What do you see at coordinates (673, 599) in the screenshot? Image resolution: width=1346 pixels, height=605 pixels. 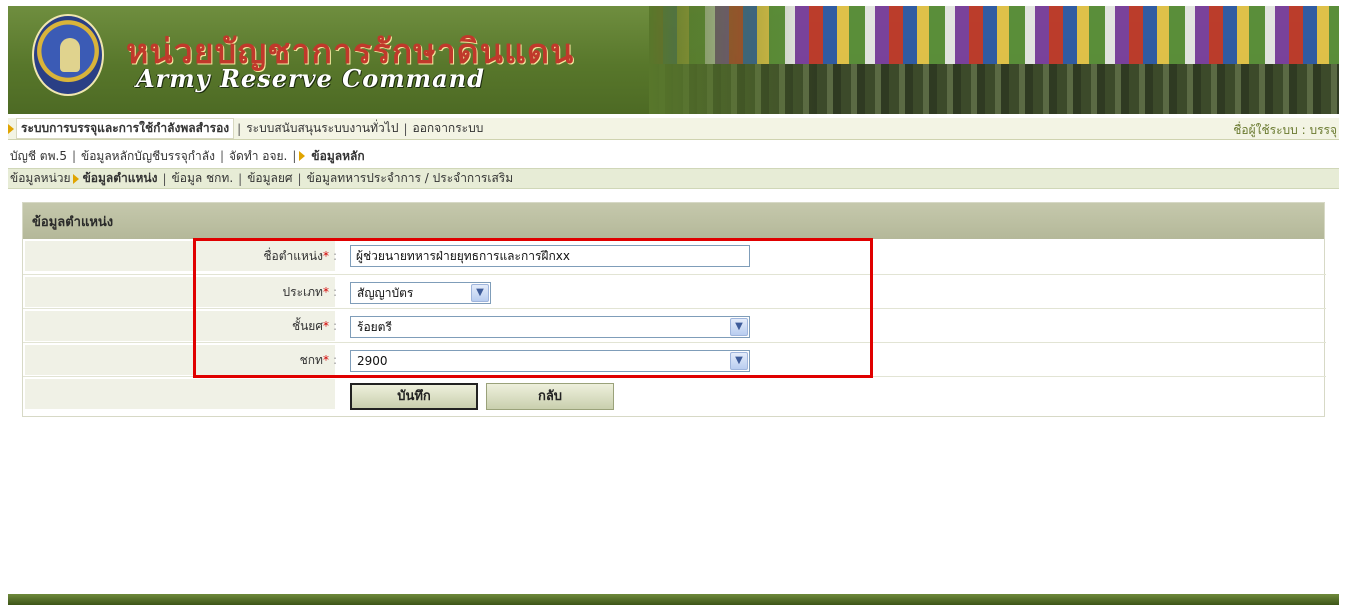 I see `footer-bar` at bounding box center [673, 599].